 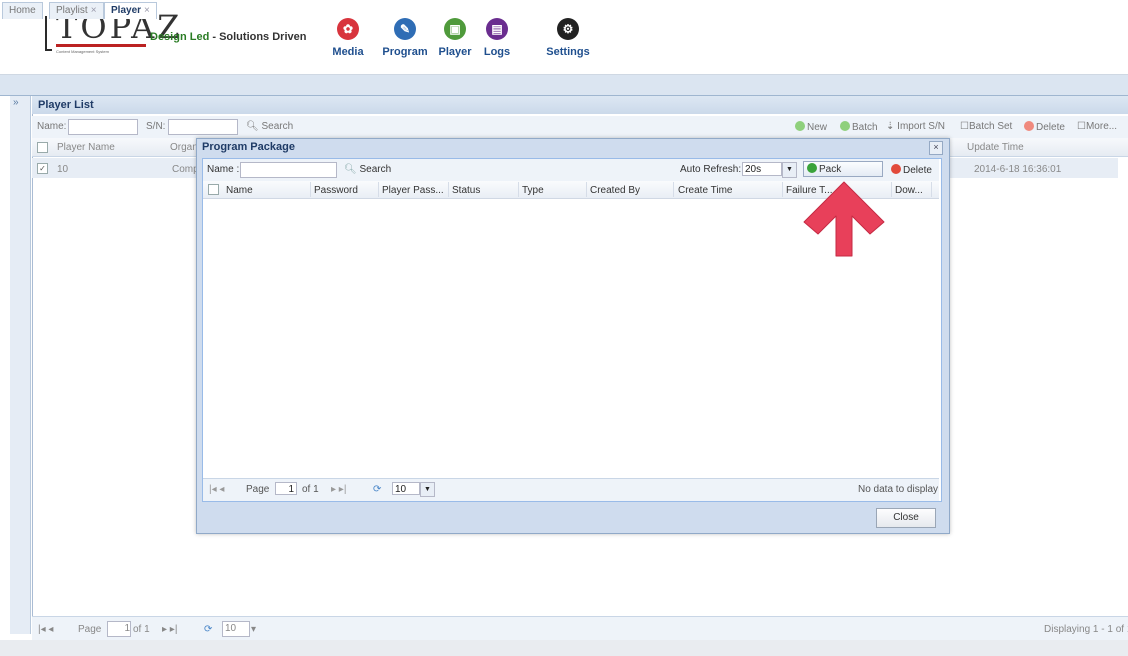 I want to click on add-icon, so click(x=800, y=126).